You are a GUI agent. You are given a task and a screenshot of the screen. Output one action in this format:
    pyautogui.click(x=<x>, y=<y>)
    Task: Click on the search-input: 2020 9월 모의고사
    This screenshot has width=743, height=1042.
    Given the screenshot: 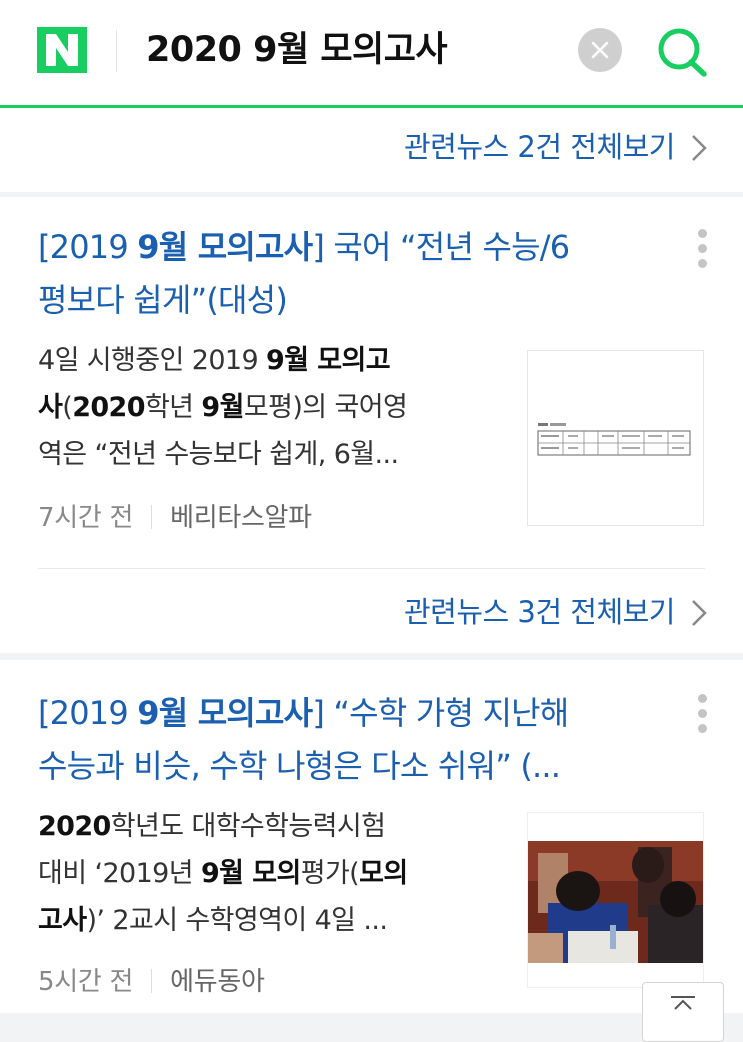 What is the action you would take?
    pyautogui.click(x=297, y=50)
    